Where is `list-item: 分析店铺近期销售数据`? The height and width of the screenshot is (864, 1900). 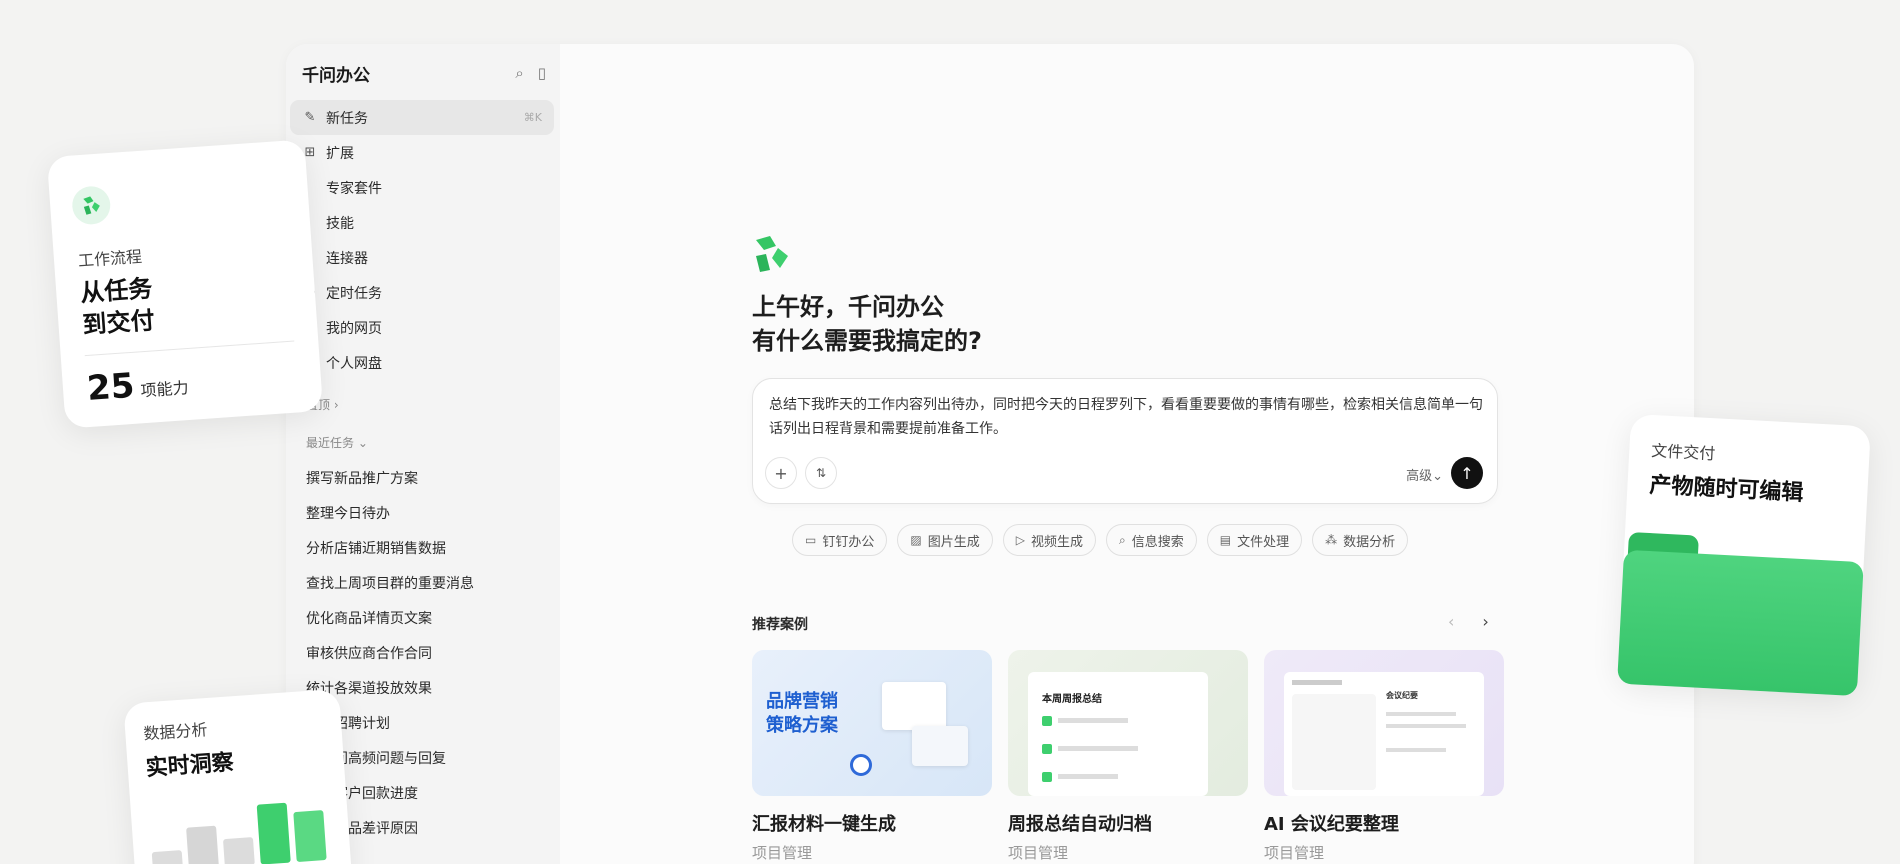 list-item: 分析店铺近期销售数据 is located at coordinates (422, 547).